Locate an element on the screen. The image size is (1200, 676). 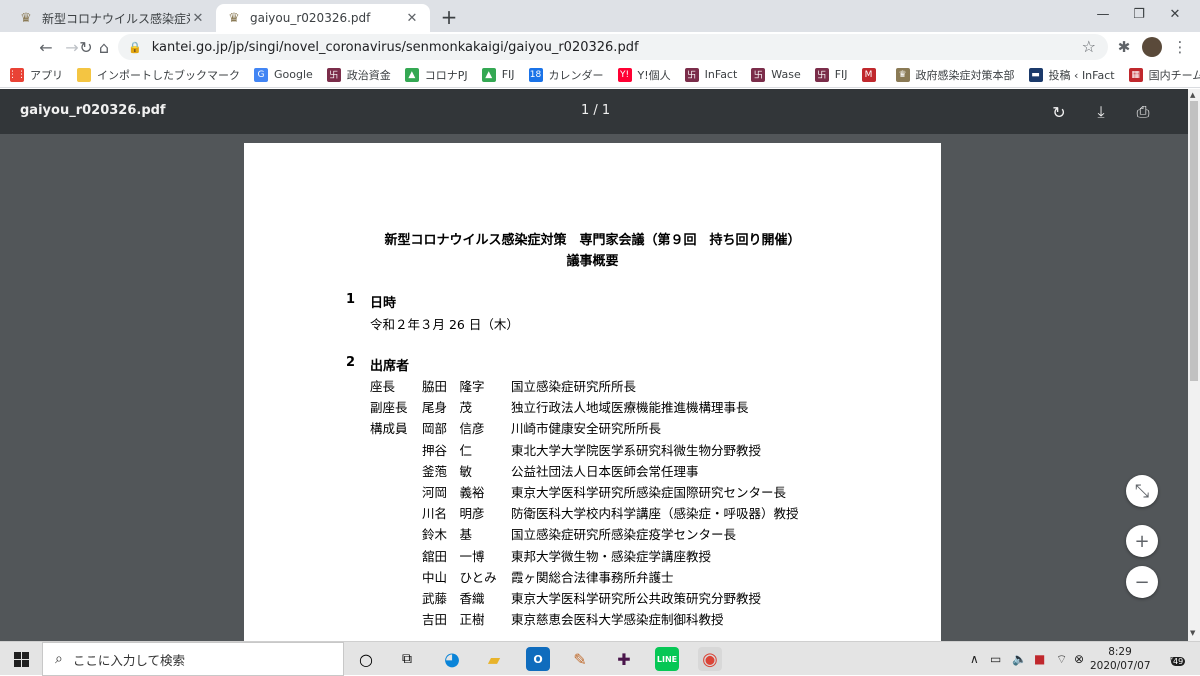
attendee-affiliation: 東京大学医科学研究所感染症国際研究センター長 is located at coordinates (649, 492).